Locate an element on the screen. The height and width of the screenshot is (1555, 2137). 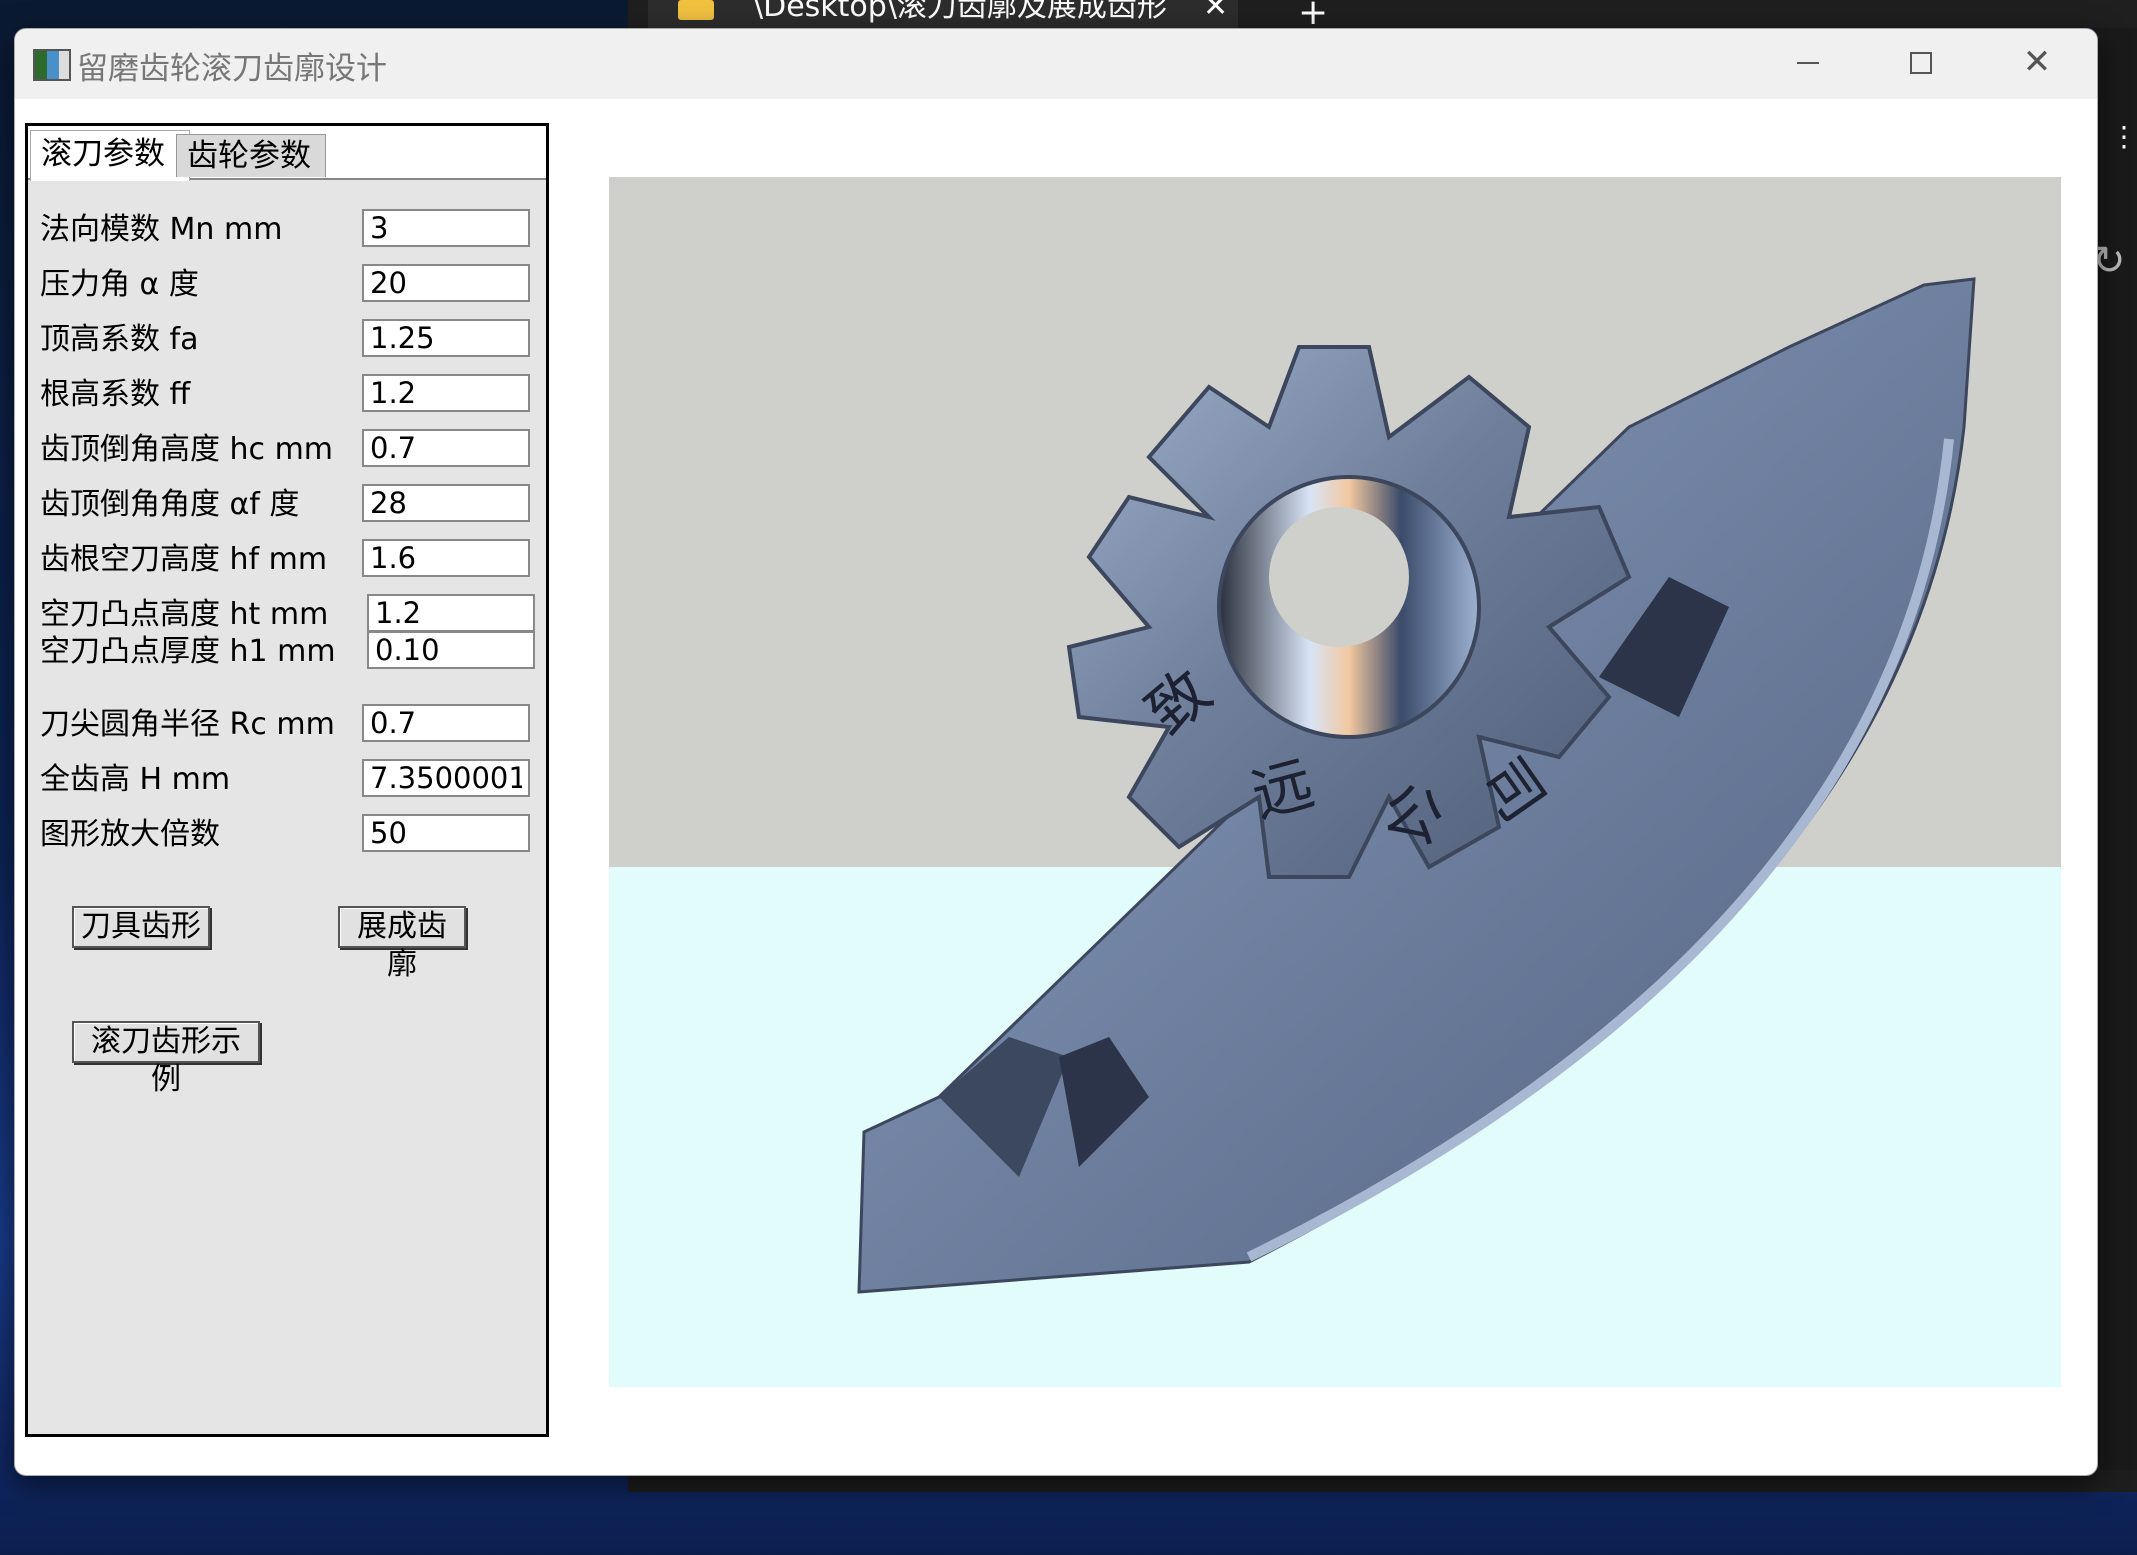
field-label: 压力角 α 度 is located at coordinates (119, 284).